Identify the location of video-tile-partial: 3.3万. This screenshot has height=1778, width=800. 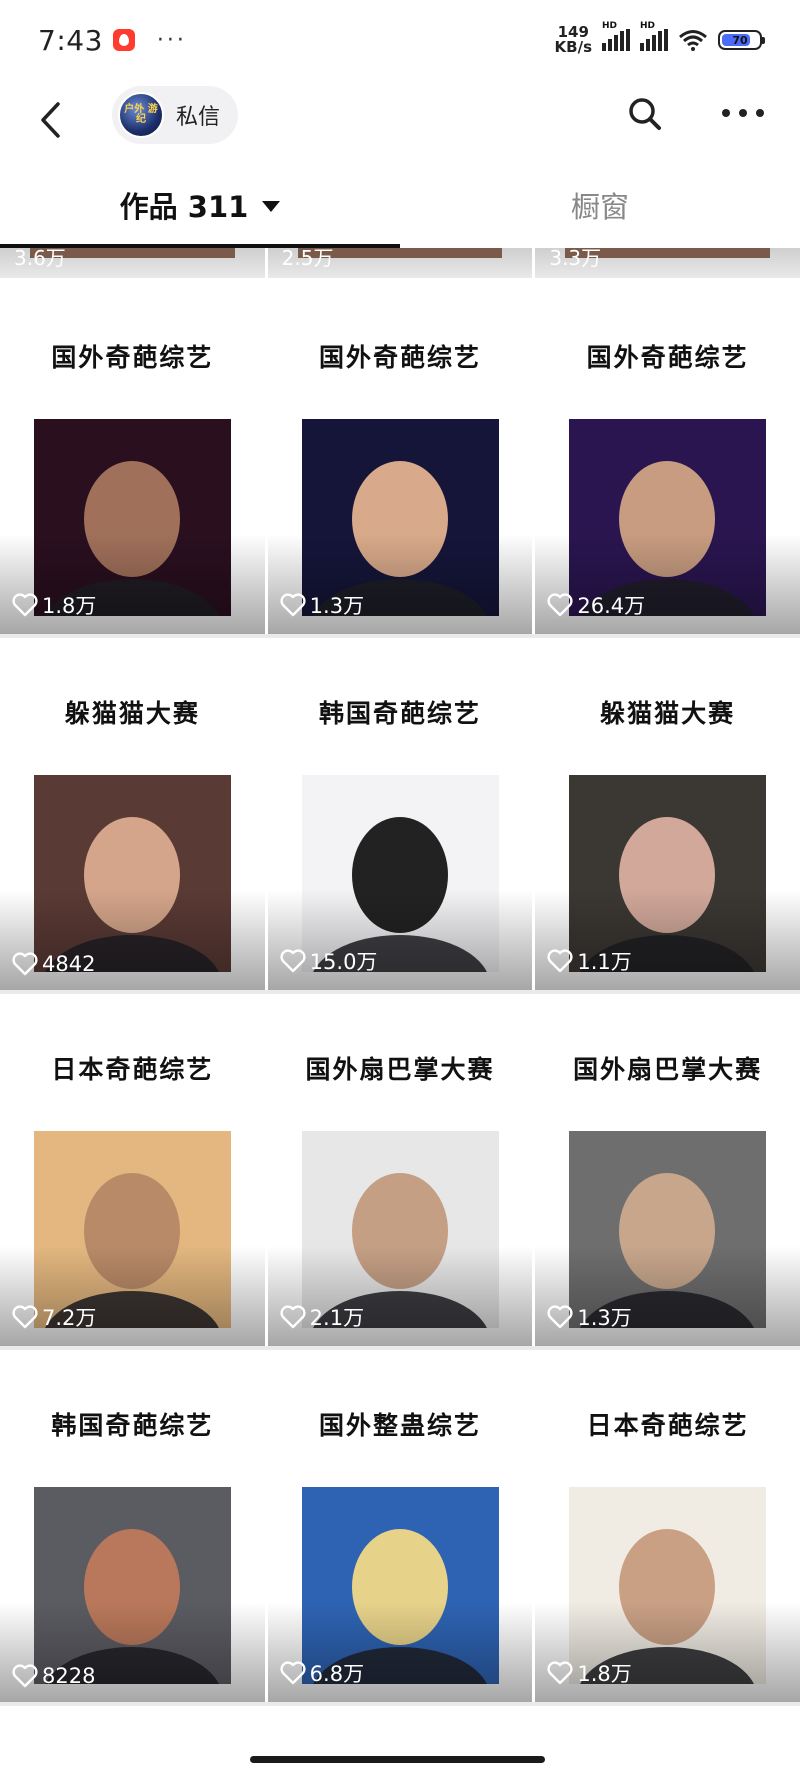
(667, 263).